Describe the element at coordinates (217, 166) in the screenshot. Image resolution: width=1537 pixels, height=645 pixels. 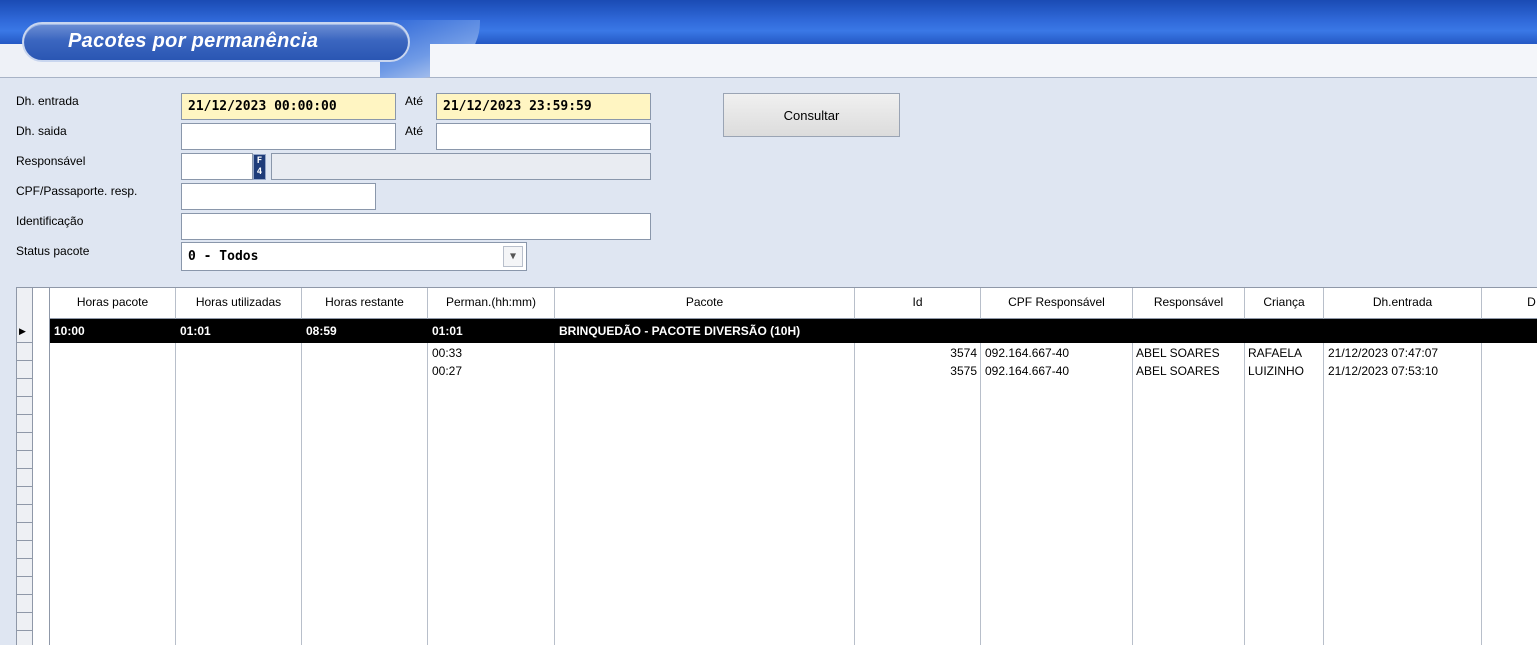
I see `responsavel-code-field` at that location.